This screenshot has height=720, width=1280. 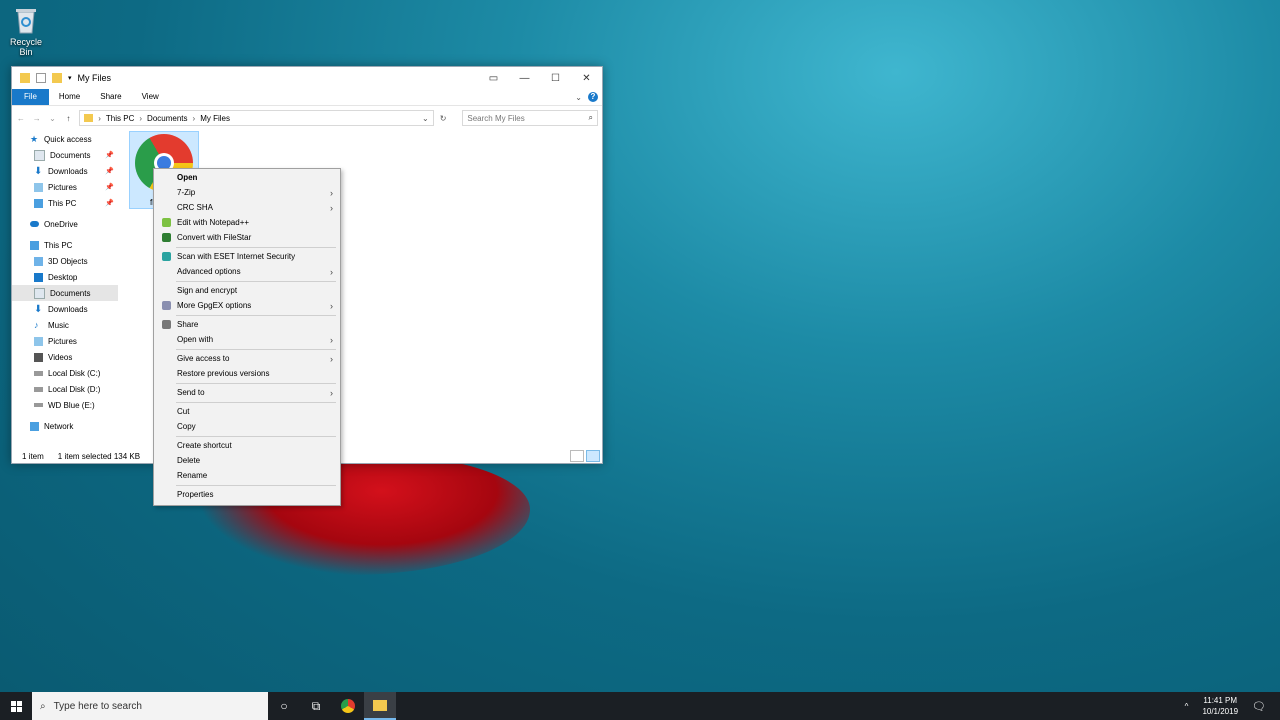 I want to click on nav-downloads: ⬇ Downloads, so click(x=65, y=309).